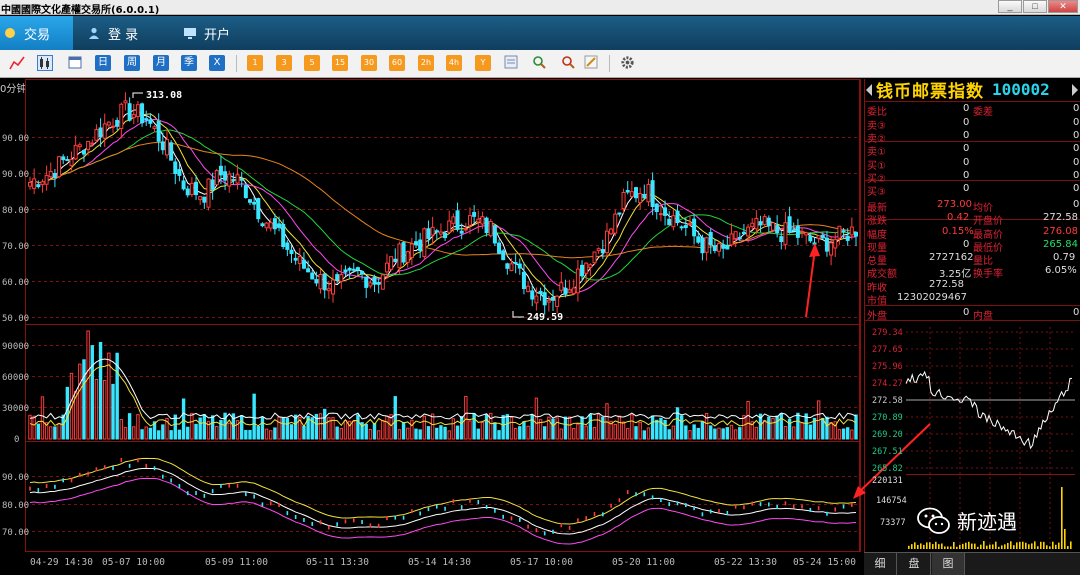 This screenshot has height=575, width=1080. What do you see at coordinates (103, 63) in the screenshot?
I see `period-day-button: 日` at bounding box center [103, 63].